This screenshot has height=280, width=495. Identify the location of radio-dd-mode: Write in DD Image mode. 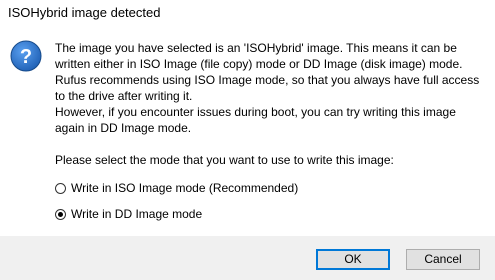
(128, 214).